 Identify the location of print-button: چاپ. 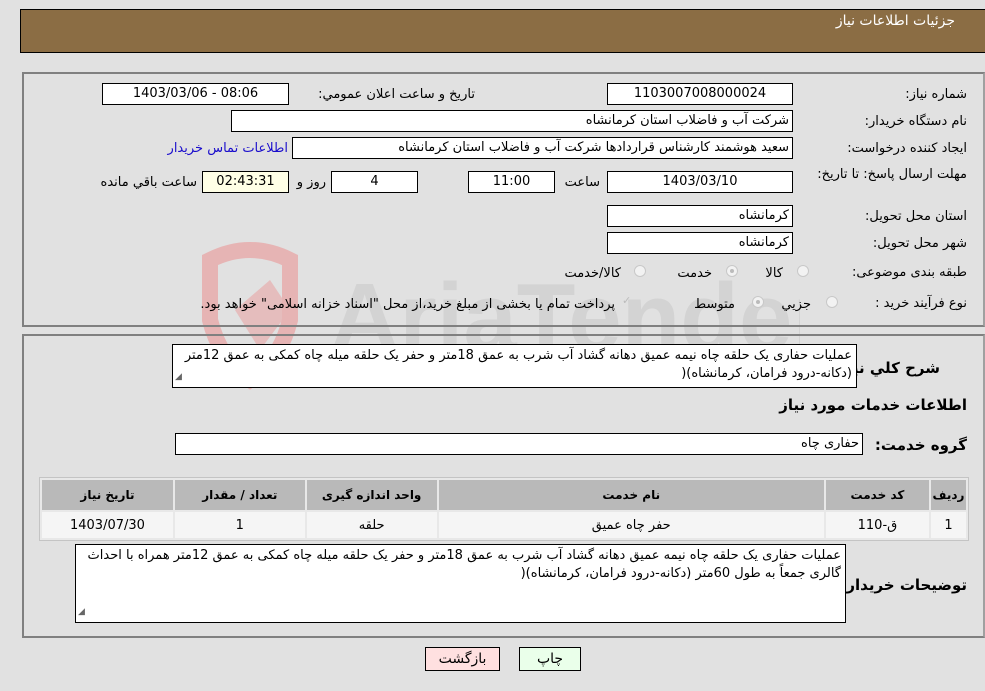
(550, 659).